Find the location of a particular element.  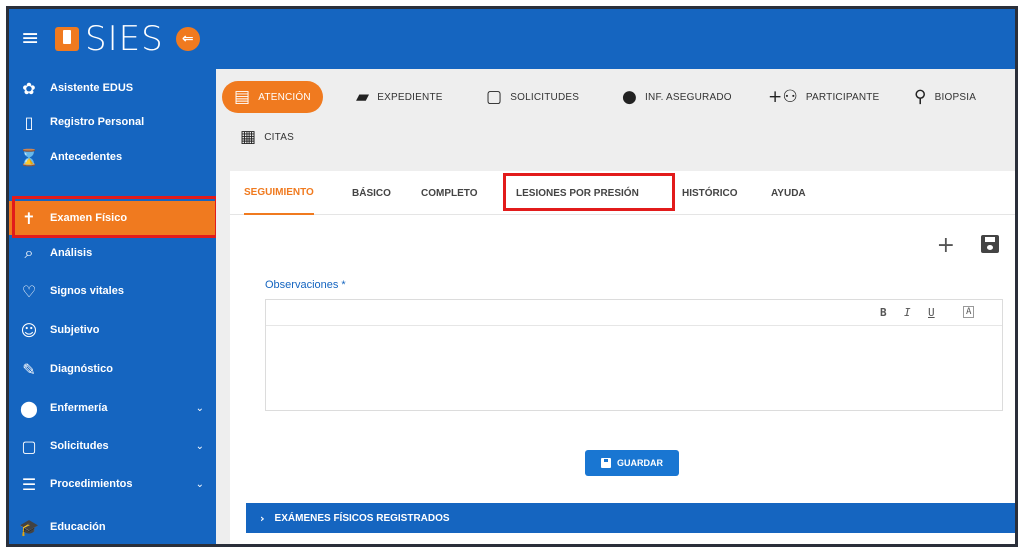

gear-icon: ✿ is located at coordinates (29, 88).